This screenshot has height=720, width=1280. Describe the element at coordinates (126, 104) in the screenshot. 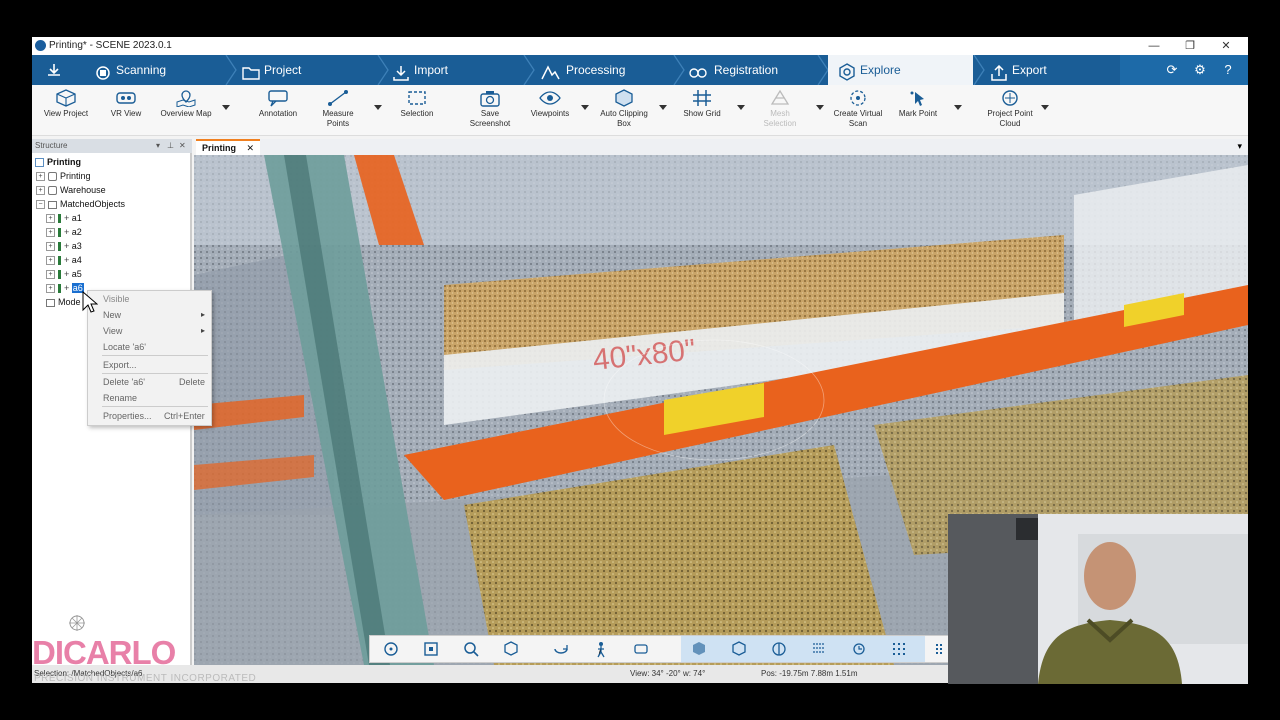

I see `vr-view-button: VR View` at that location.